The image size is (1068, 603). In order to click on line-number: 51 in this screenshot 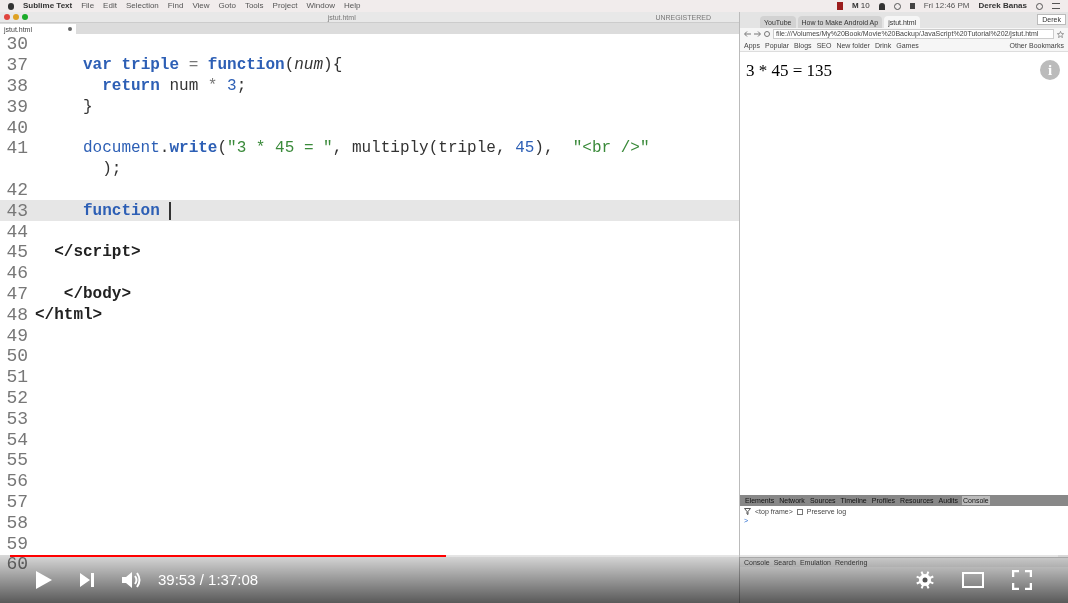, I will do `click(16, 377)`.